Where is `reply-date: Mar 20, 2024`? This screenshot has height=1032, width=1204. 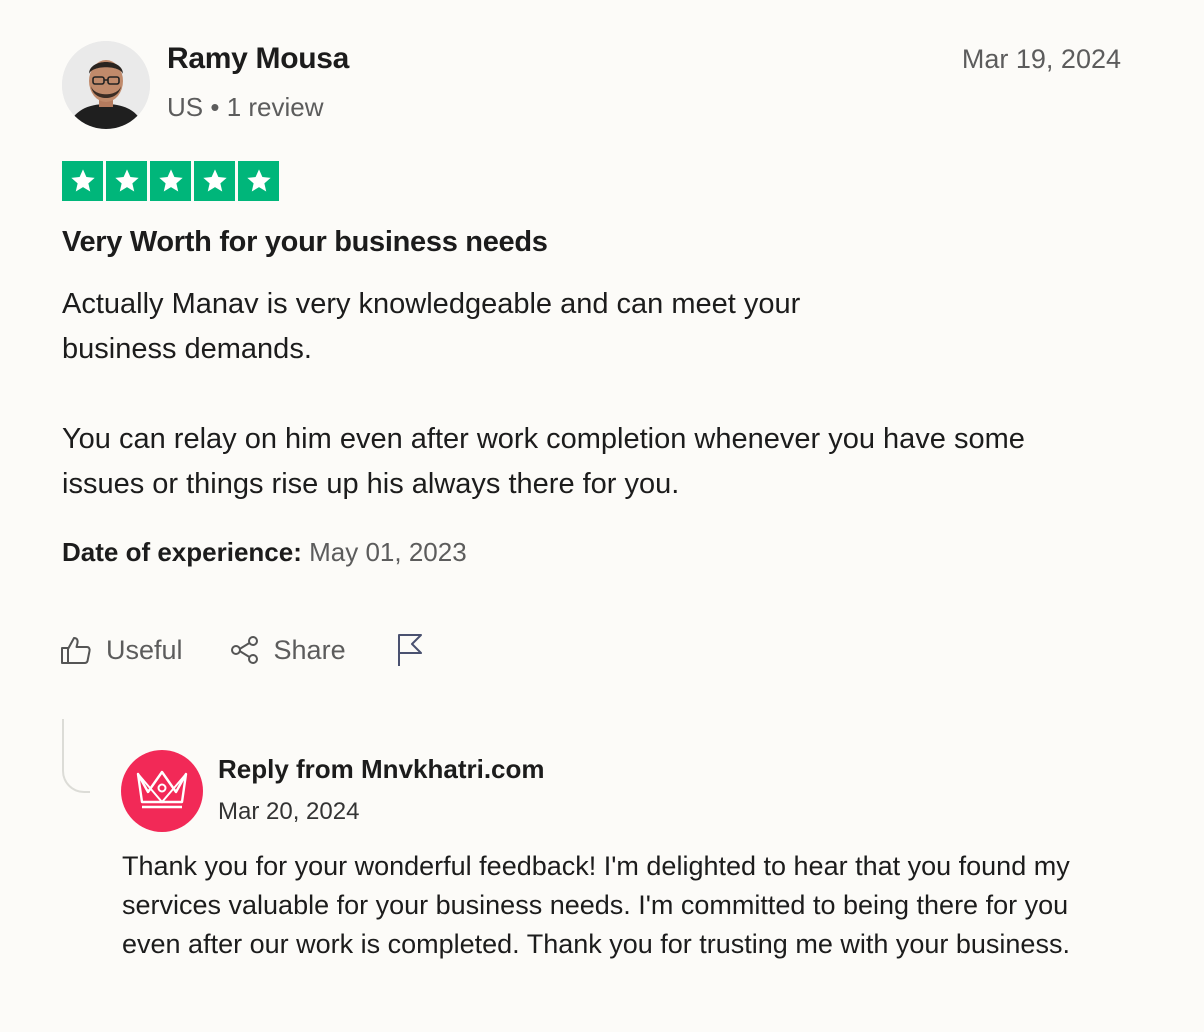 reply-date: Mar 20, 2024 is located at coordinates (289, 811).